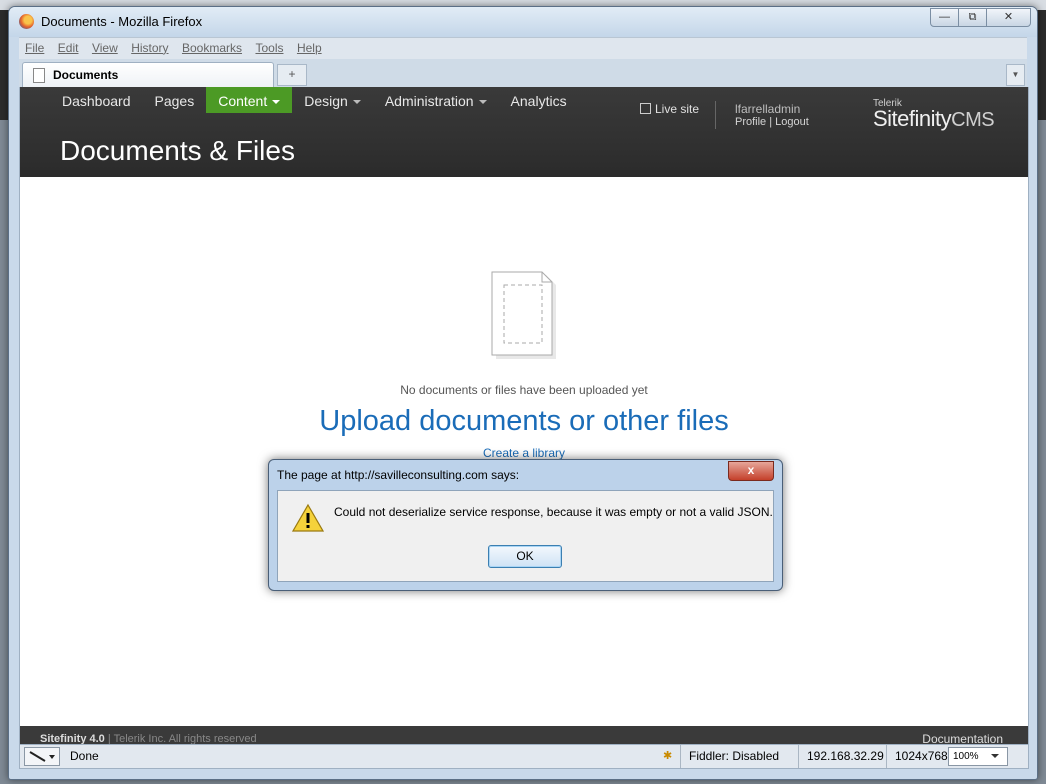 The width and height of the screenshot is (1046, 784). Describe the element at coordinates (96, 100) in the screenshot. I see `nav-dashboard: Dashboard` at that location.